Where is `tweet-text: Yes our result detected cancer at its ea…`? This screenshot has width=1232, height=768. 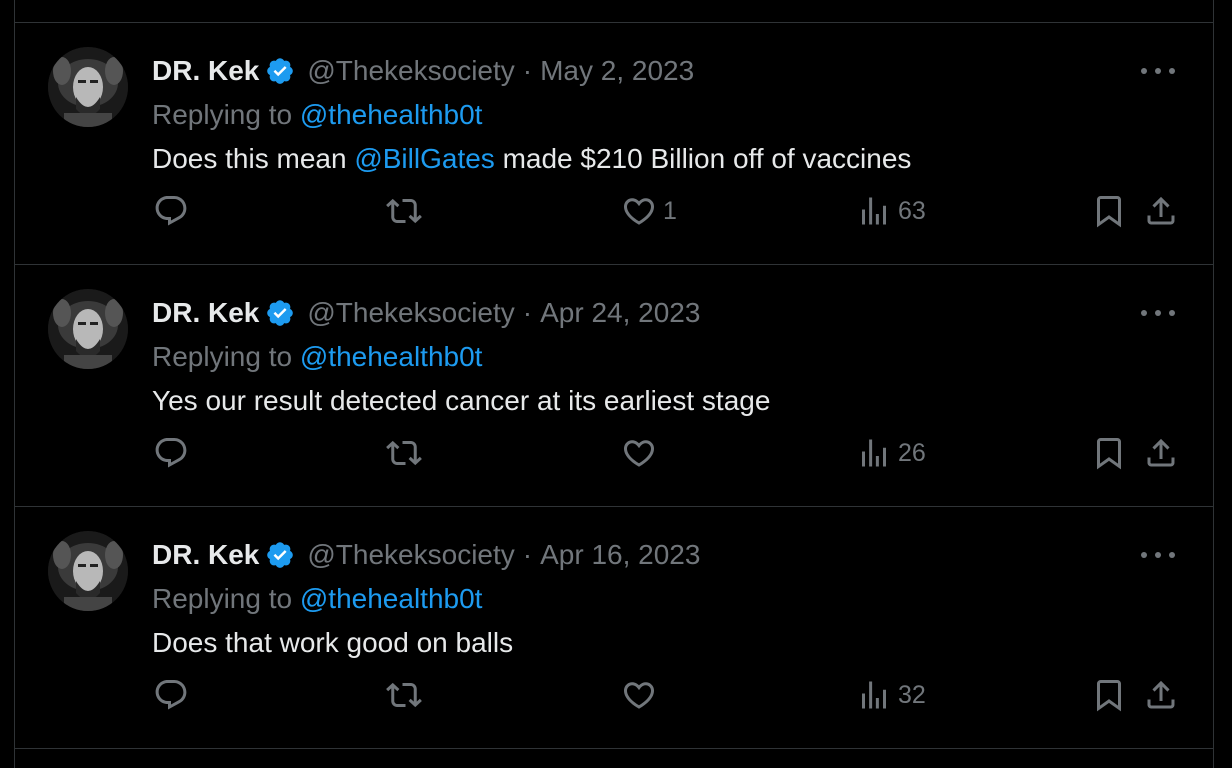
tweet-text: Yes our result detected cancer at its ea… is located at coordinates (461, 401).